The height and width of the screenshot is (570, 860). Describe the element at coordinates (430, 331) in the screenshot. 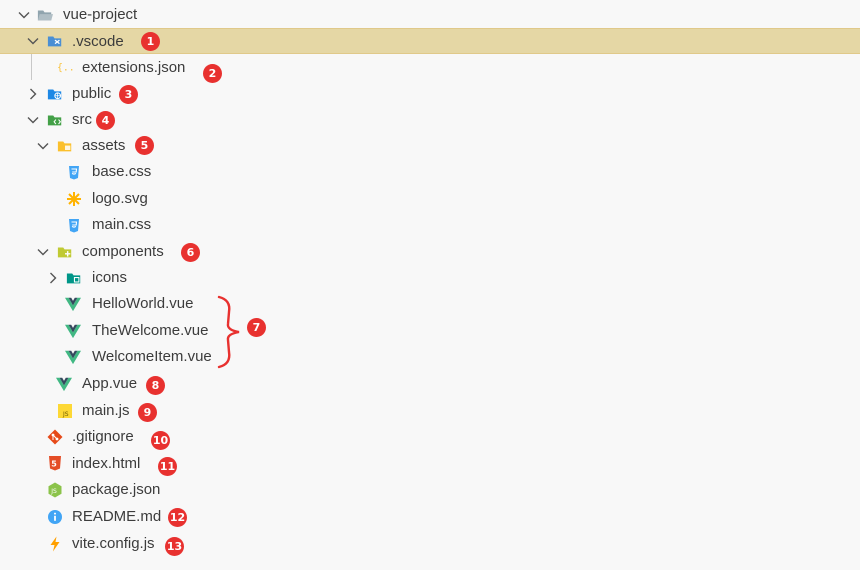

I see `tree-item-thewelcome-vue: TheWelcome.vue` at that location.